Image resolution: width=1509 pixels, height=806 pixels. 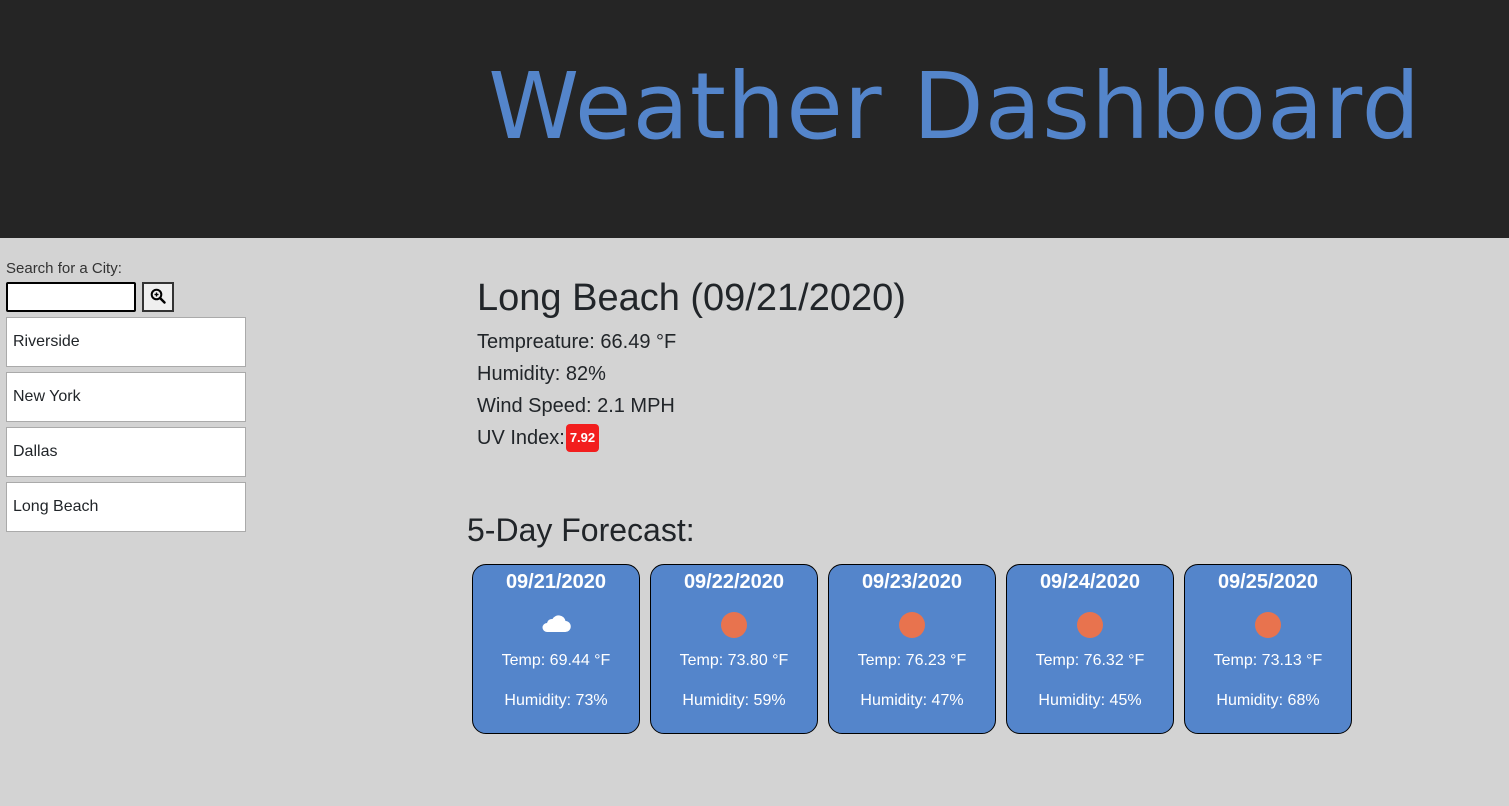 What do you see at coordinates (912, 660) in the screenshot?
I see `forecast-temp: Temp: 76.23 °F` at bounding box center [912, 660].